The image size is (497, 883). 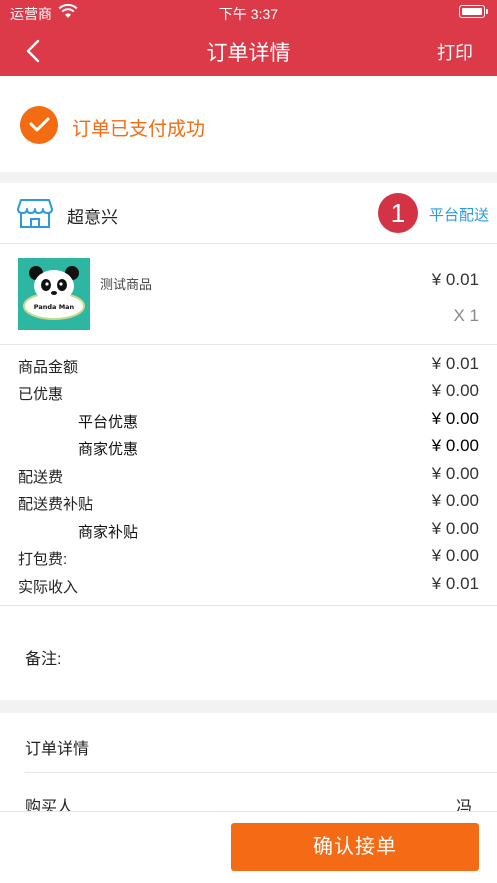 I want to click on payment-status-card: 订单已支付成功, so click(x=248, y=124).